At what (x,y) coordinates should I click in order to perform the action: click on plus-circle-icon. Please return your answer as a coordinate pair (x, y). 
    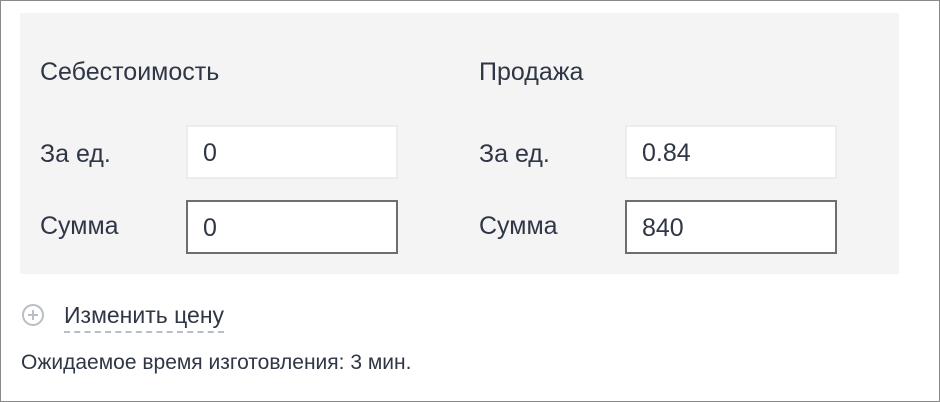
    Looking at the image, I should click on (33, 315).